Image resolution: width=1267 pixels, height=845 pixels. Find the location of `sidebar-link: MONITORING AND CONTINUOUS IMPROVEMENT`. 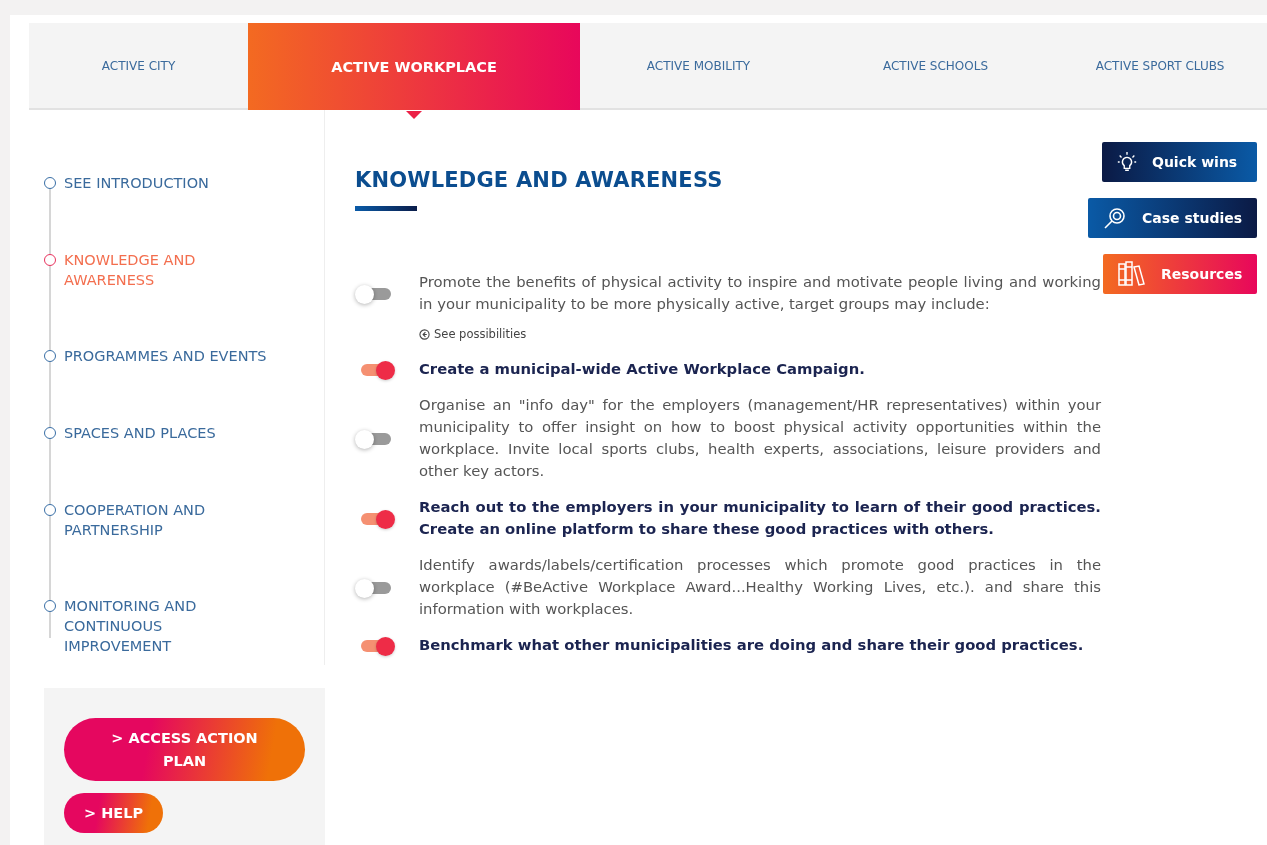

sidebar-link: MONITORING AND CONTINUOUS IMPROVEMENT is located at coordinates (167, 626).